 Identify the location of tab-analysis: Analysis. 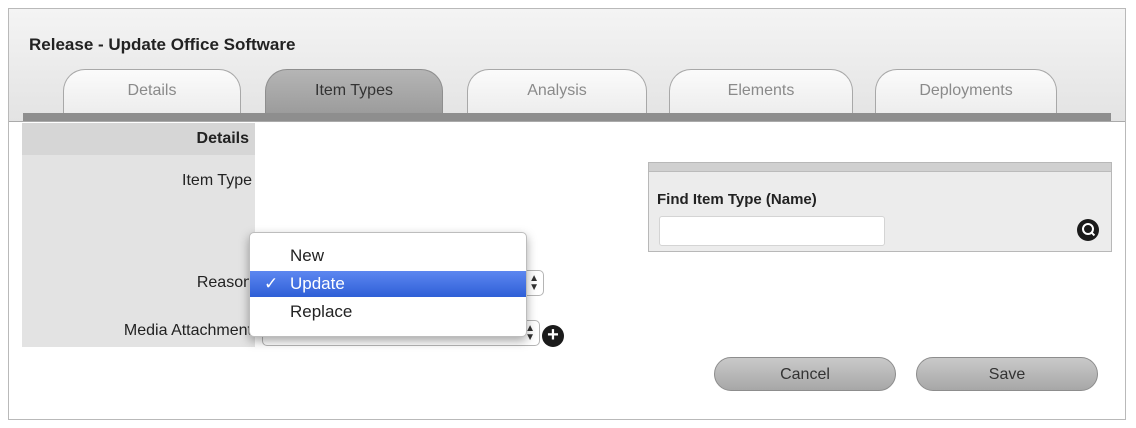
(557, 91).